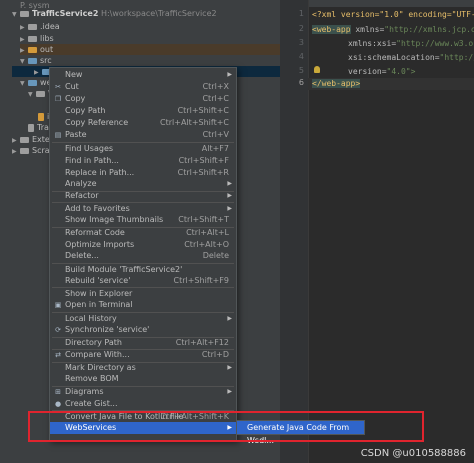 This screenshot has width=474, height=463. Describe the element at coordinates (391, 3) in the screenshot. I see `editor-tab-strip` at that location.